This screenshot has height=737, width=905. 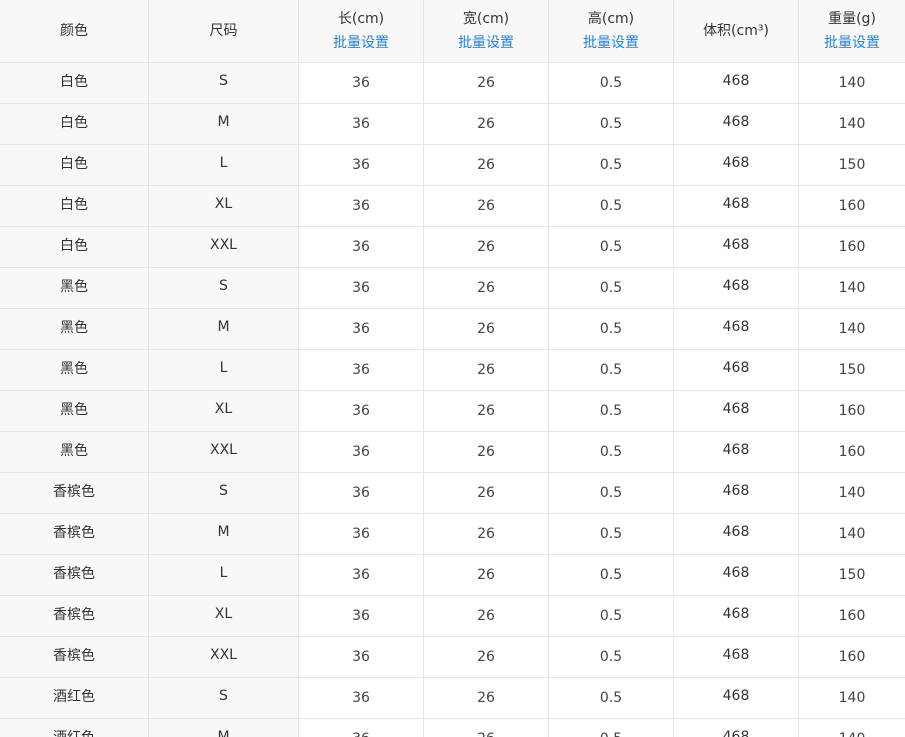 I want to click on weight-input-value: 140, so click(x=852, y=288).